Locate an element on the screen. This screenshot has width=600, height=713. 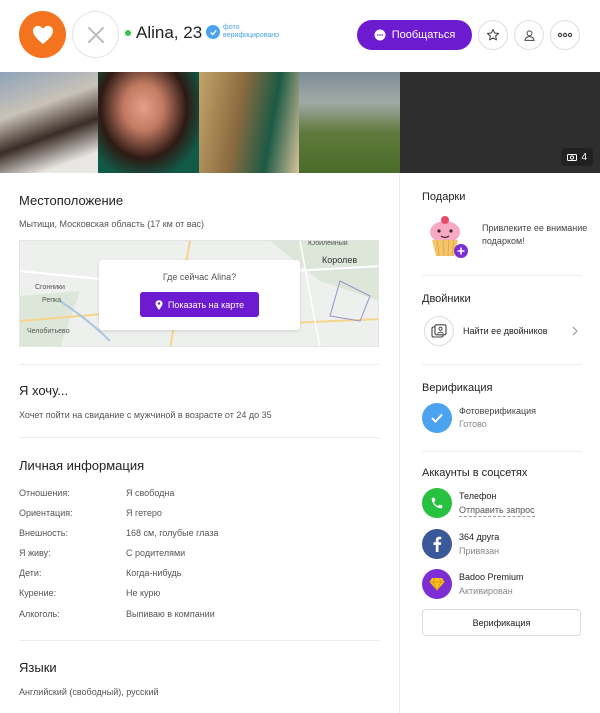
profile-name: Alina, 23 is located at coordinates (169, 32).